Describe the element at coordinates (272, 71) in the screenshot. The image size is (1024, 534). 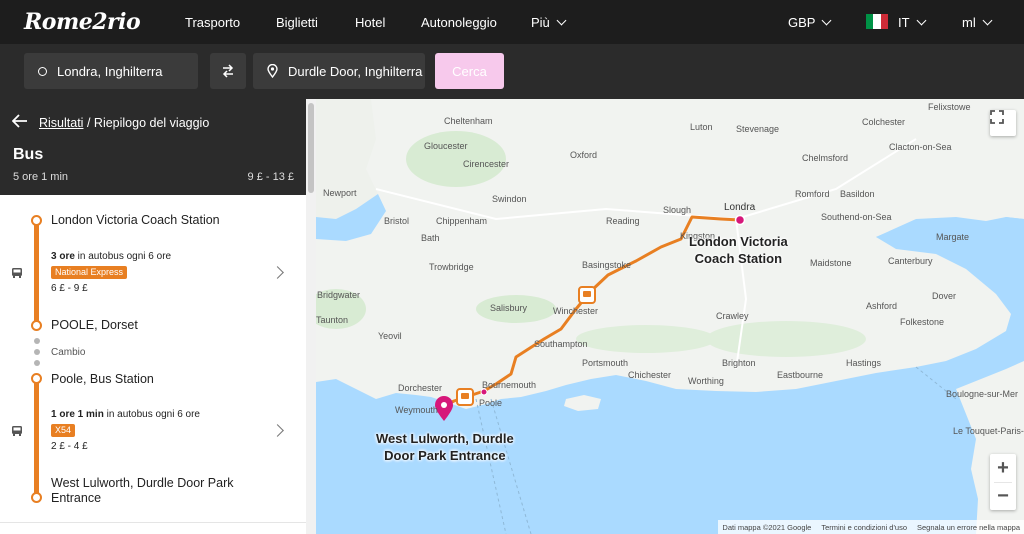
I see `location-pin-icon` at that location.